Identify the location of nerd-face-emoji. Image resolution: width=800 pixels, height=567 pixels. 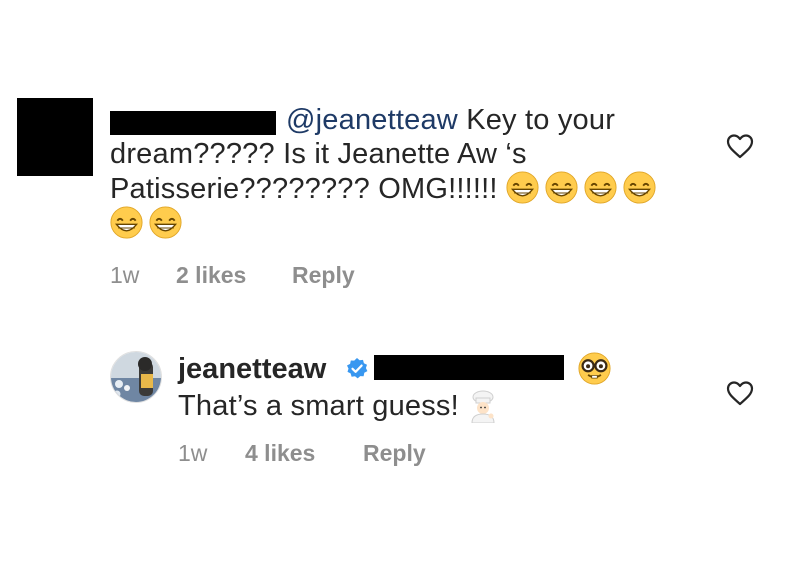
(594, 368).